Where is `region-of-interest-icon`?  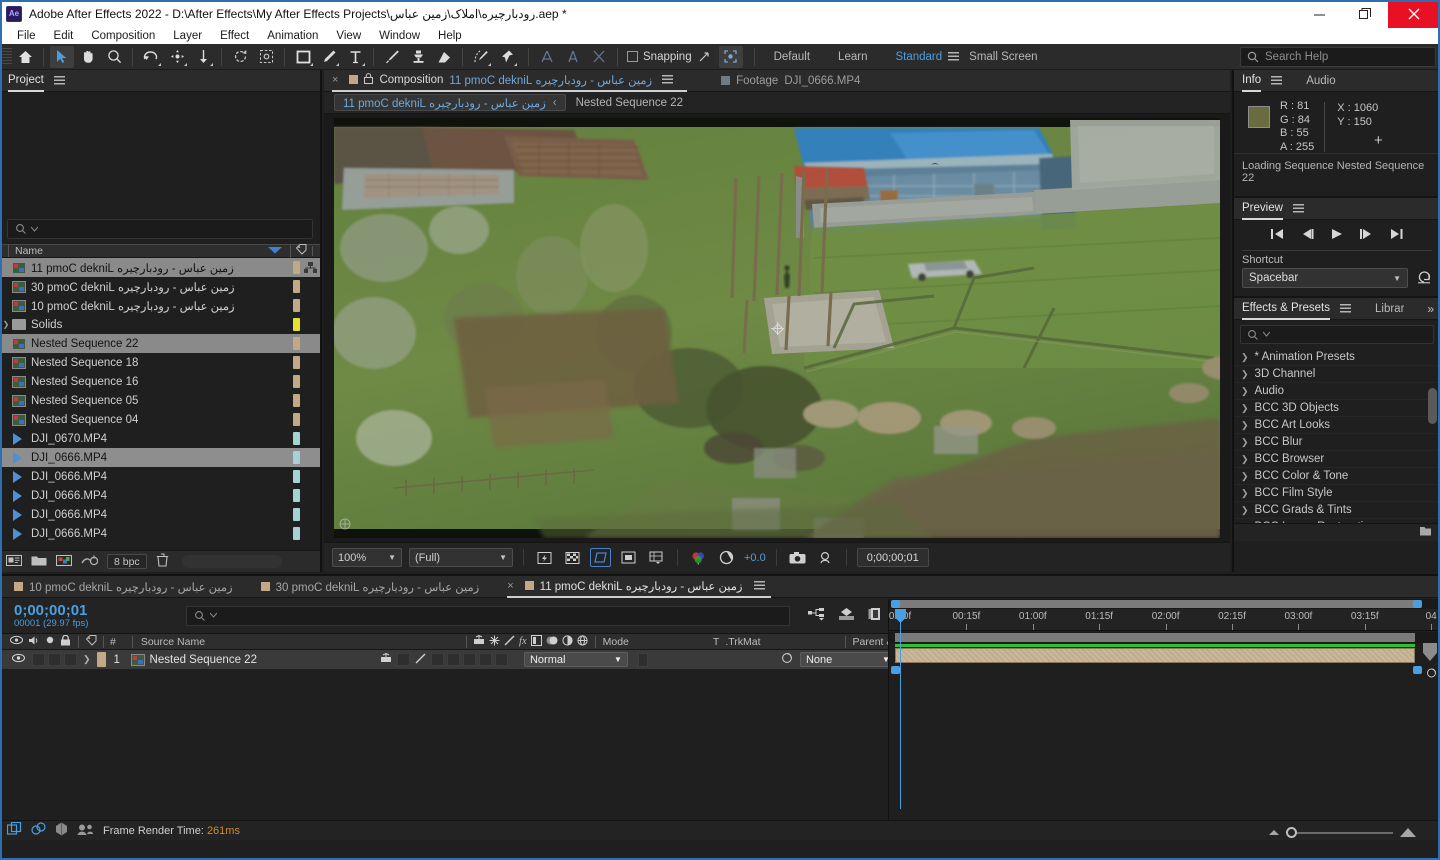
region-of-interest-icon is located at coordinates (600, 557).